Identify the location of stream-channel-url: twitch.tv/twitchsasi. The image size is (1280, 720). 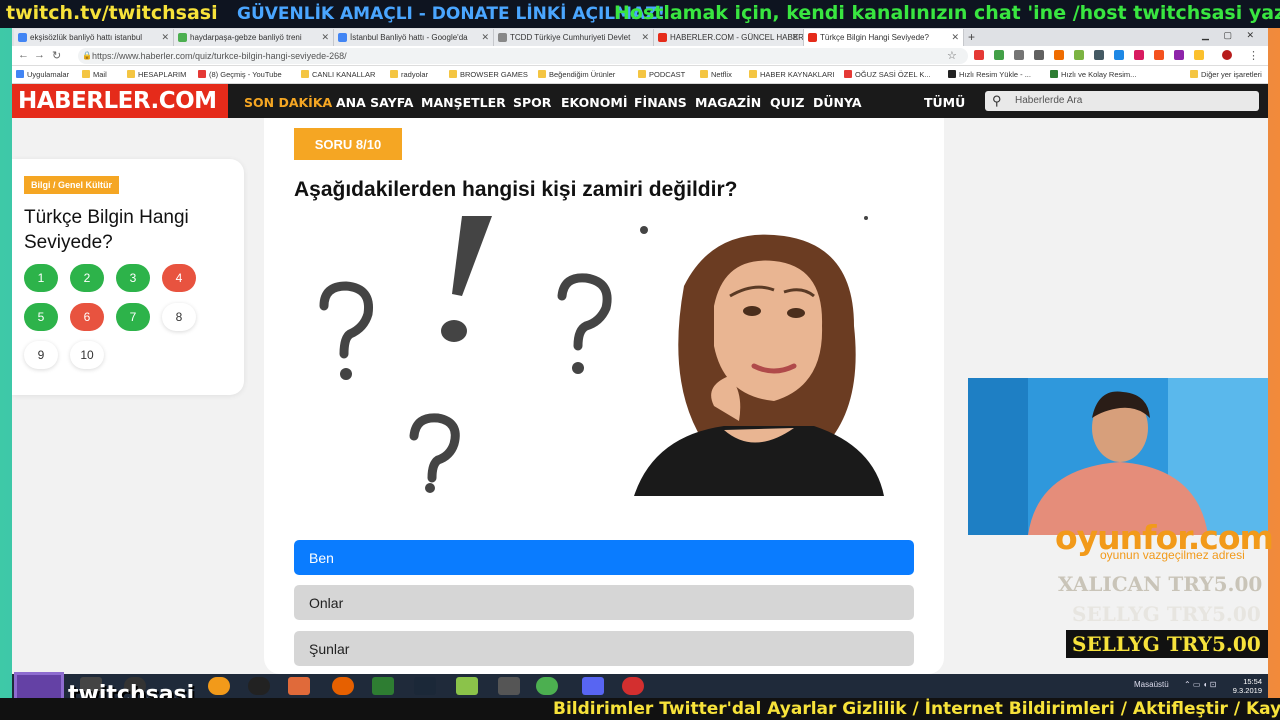
(112, 13).